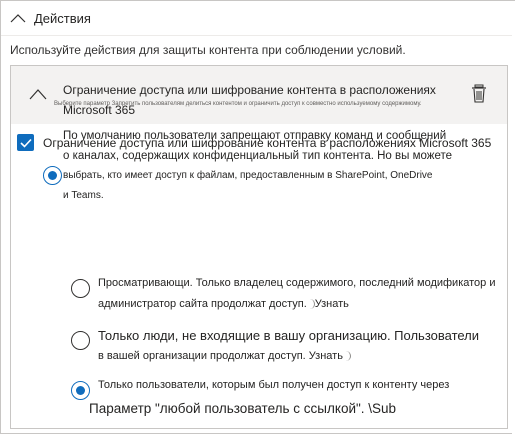 The width and height of the screenshot is (515, 434). Describe the element at coordinates (52, 175) in the screenshot. I see `block-sharing-radio` at that location.